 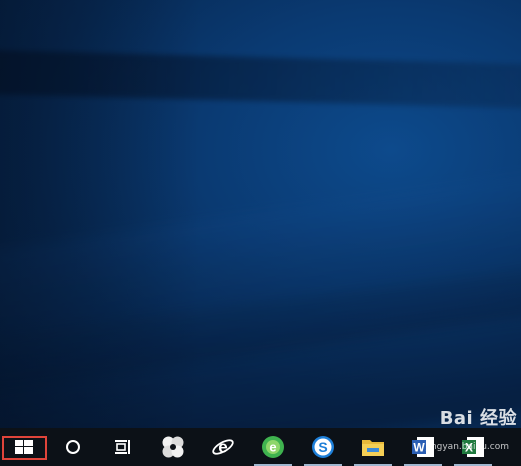 I want to click on svg-text: W, so click(x=419, y=448).